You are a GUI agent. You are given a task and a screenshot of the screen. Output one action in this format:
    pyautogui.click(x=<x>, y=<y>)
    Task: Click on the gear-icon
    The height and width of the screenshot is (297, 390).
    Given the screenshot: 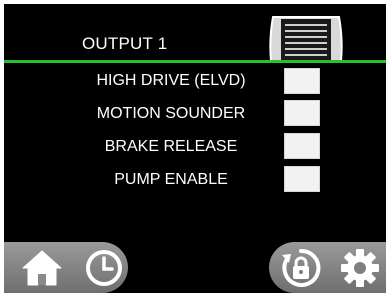 What is the action you would take?
    pyautogui.click(x=359, y=267)
    